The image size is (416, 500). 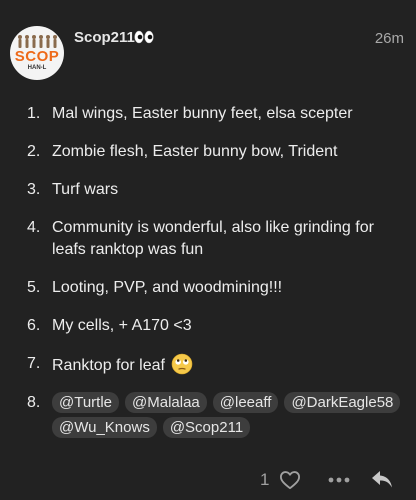 I want to click on avatar: SCOP HAN-L, so click(x=37, y=53).